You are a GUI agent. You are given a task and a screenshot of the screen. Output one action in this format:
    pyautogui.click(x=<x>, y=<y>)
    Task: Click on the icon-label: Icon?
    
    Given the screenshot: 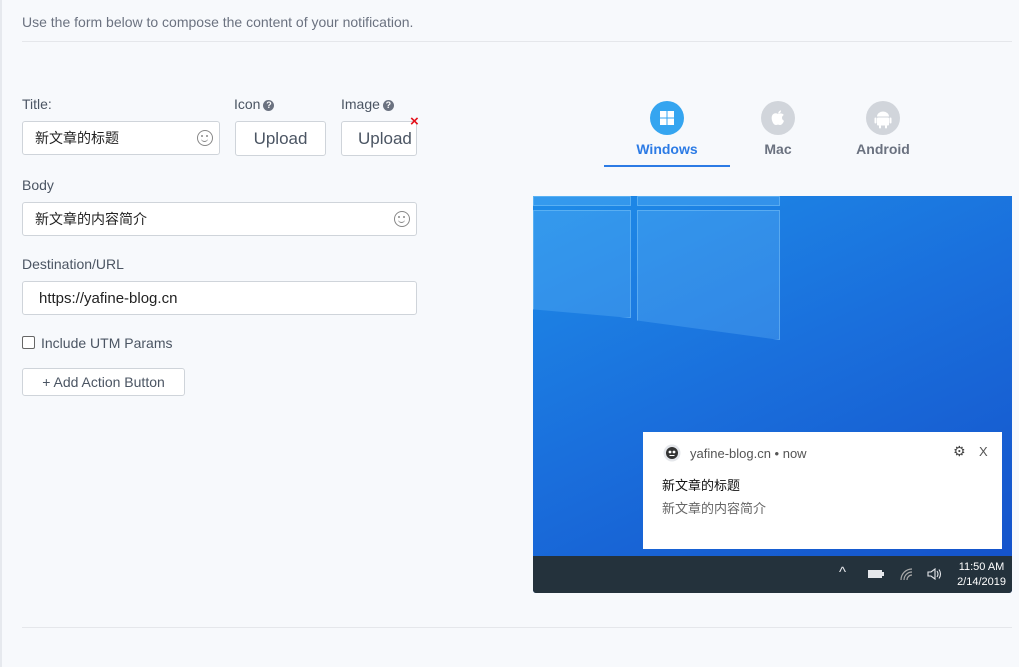 What is the action you would take?
    pyautogui.click(x=254, y=104)
    